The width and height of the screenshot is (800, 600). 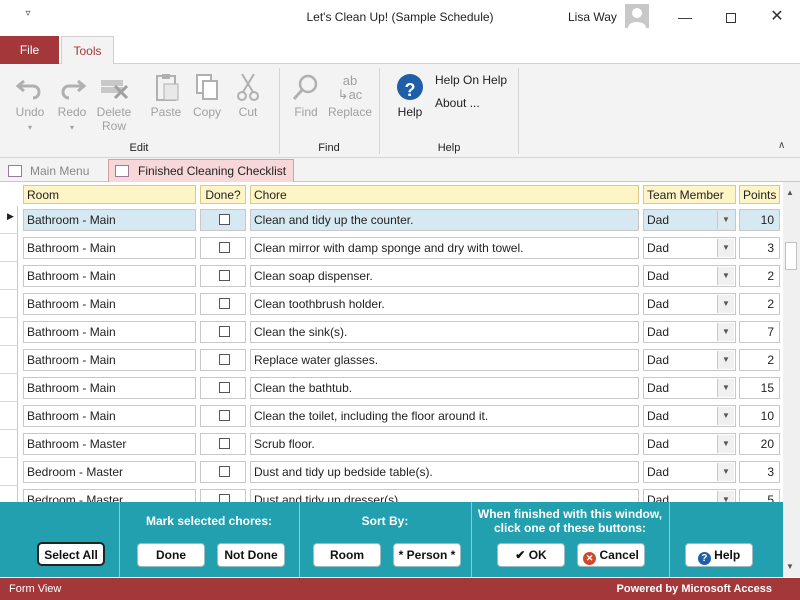 What do you see at coordinates (592, 17) in the screenshot?
I see `user-name: Lisa Way` at bounding box center [592, 17].